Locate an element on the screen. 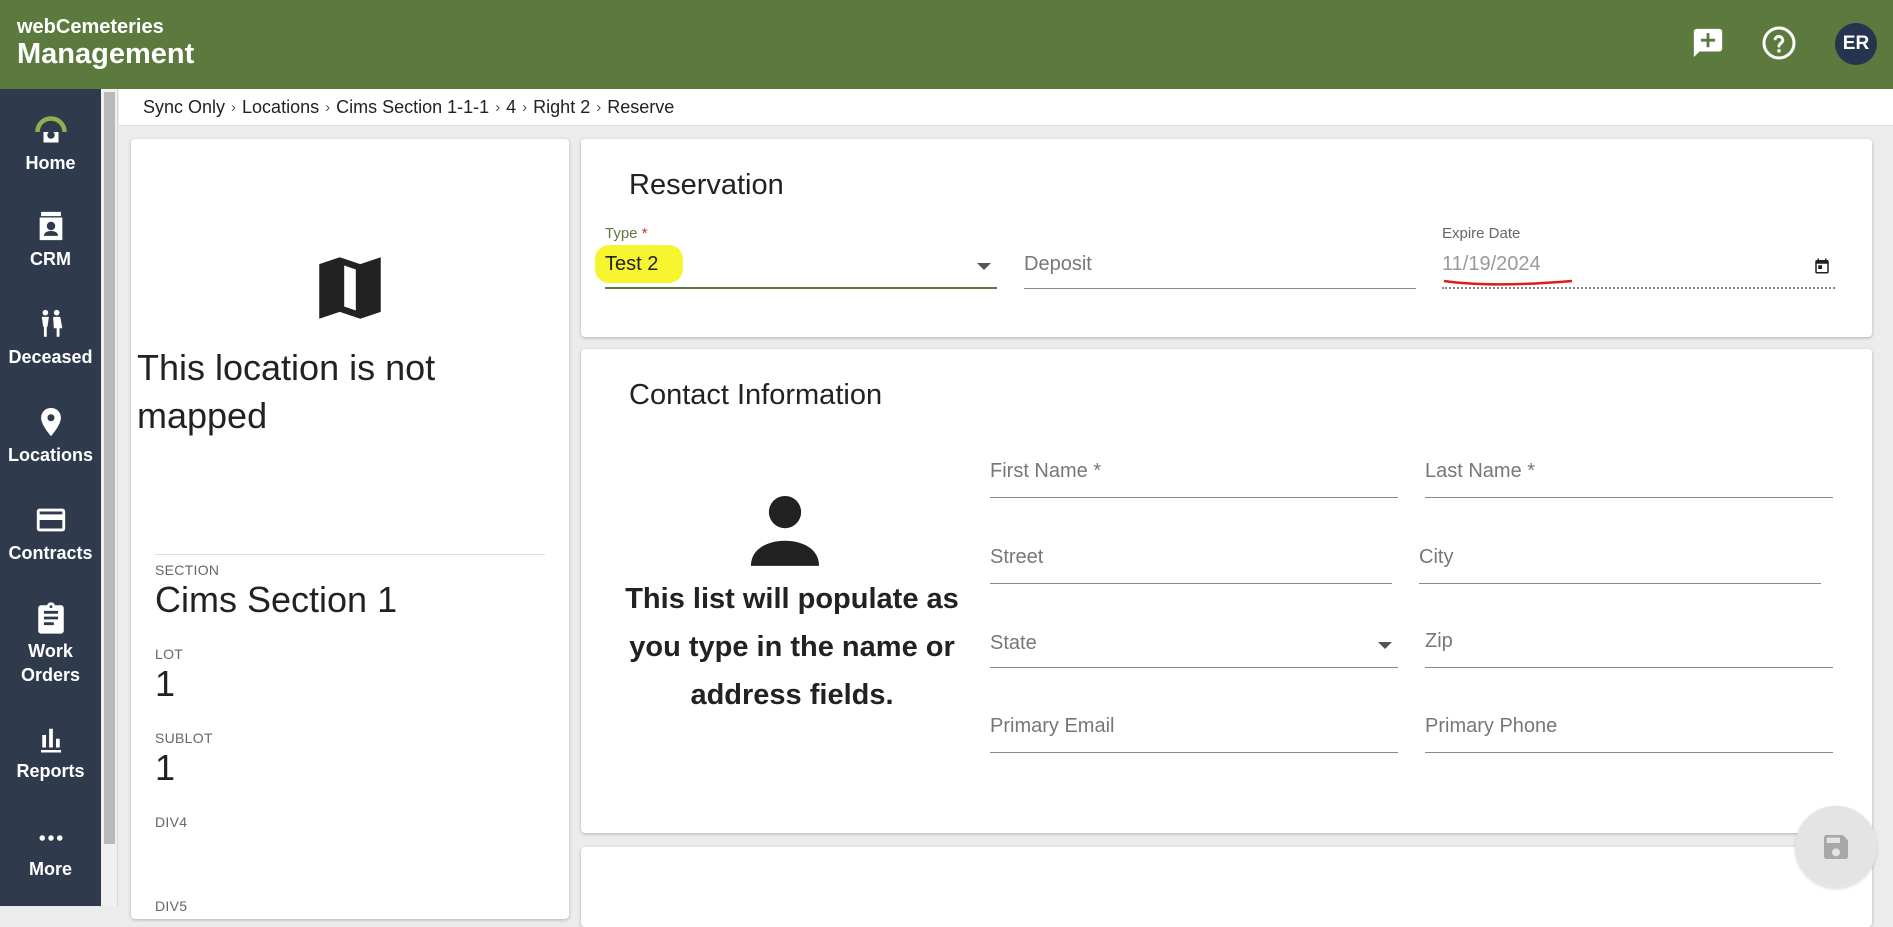  sidebar-item-reports: Reports is located at coordinates (50, 754).